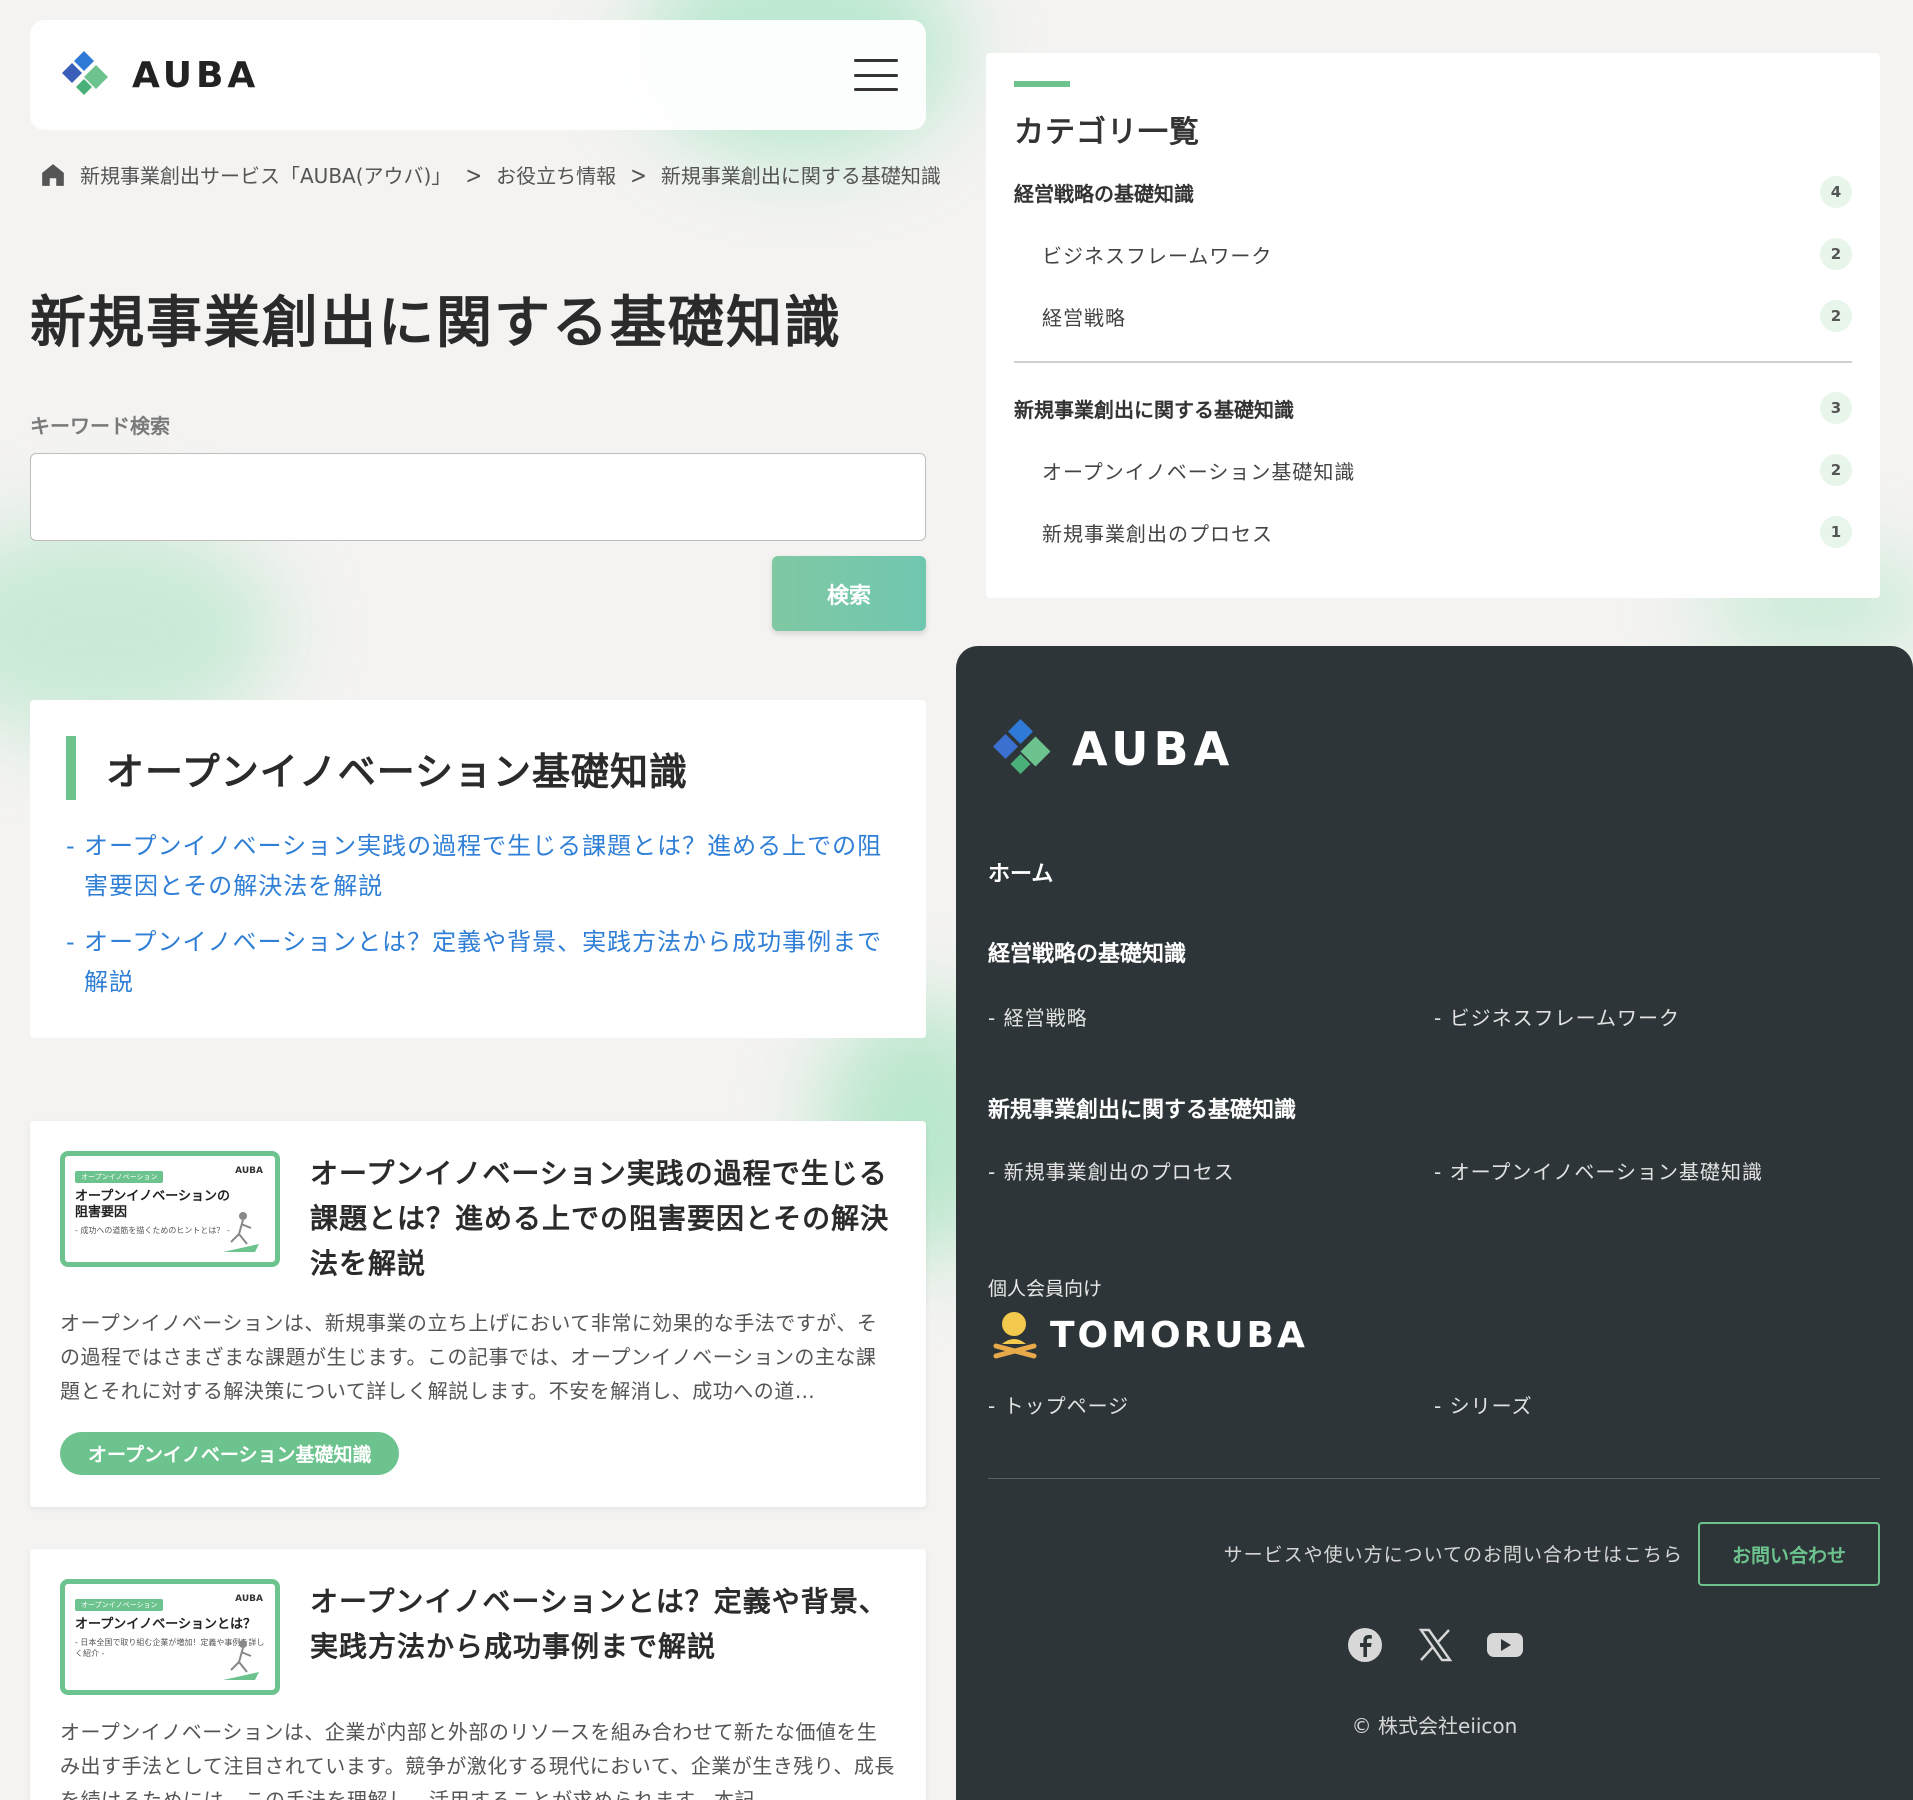 This screenshot has height=1800, width=1913. I want to click on tomoruba-logo: TOMORUBA, so click(1150, 1335).